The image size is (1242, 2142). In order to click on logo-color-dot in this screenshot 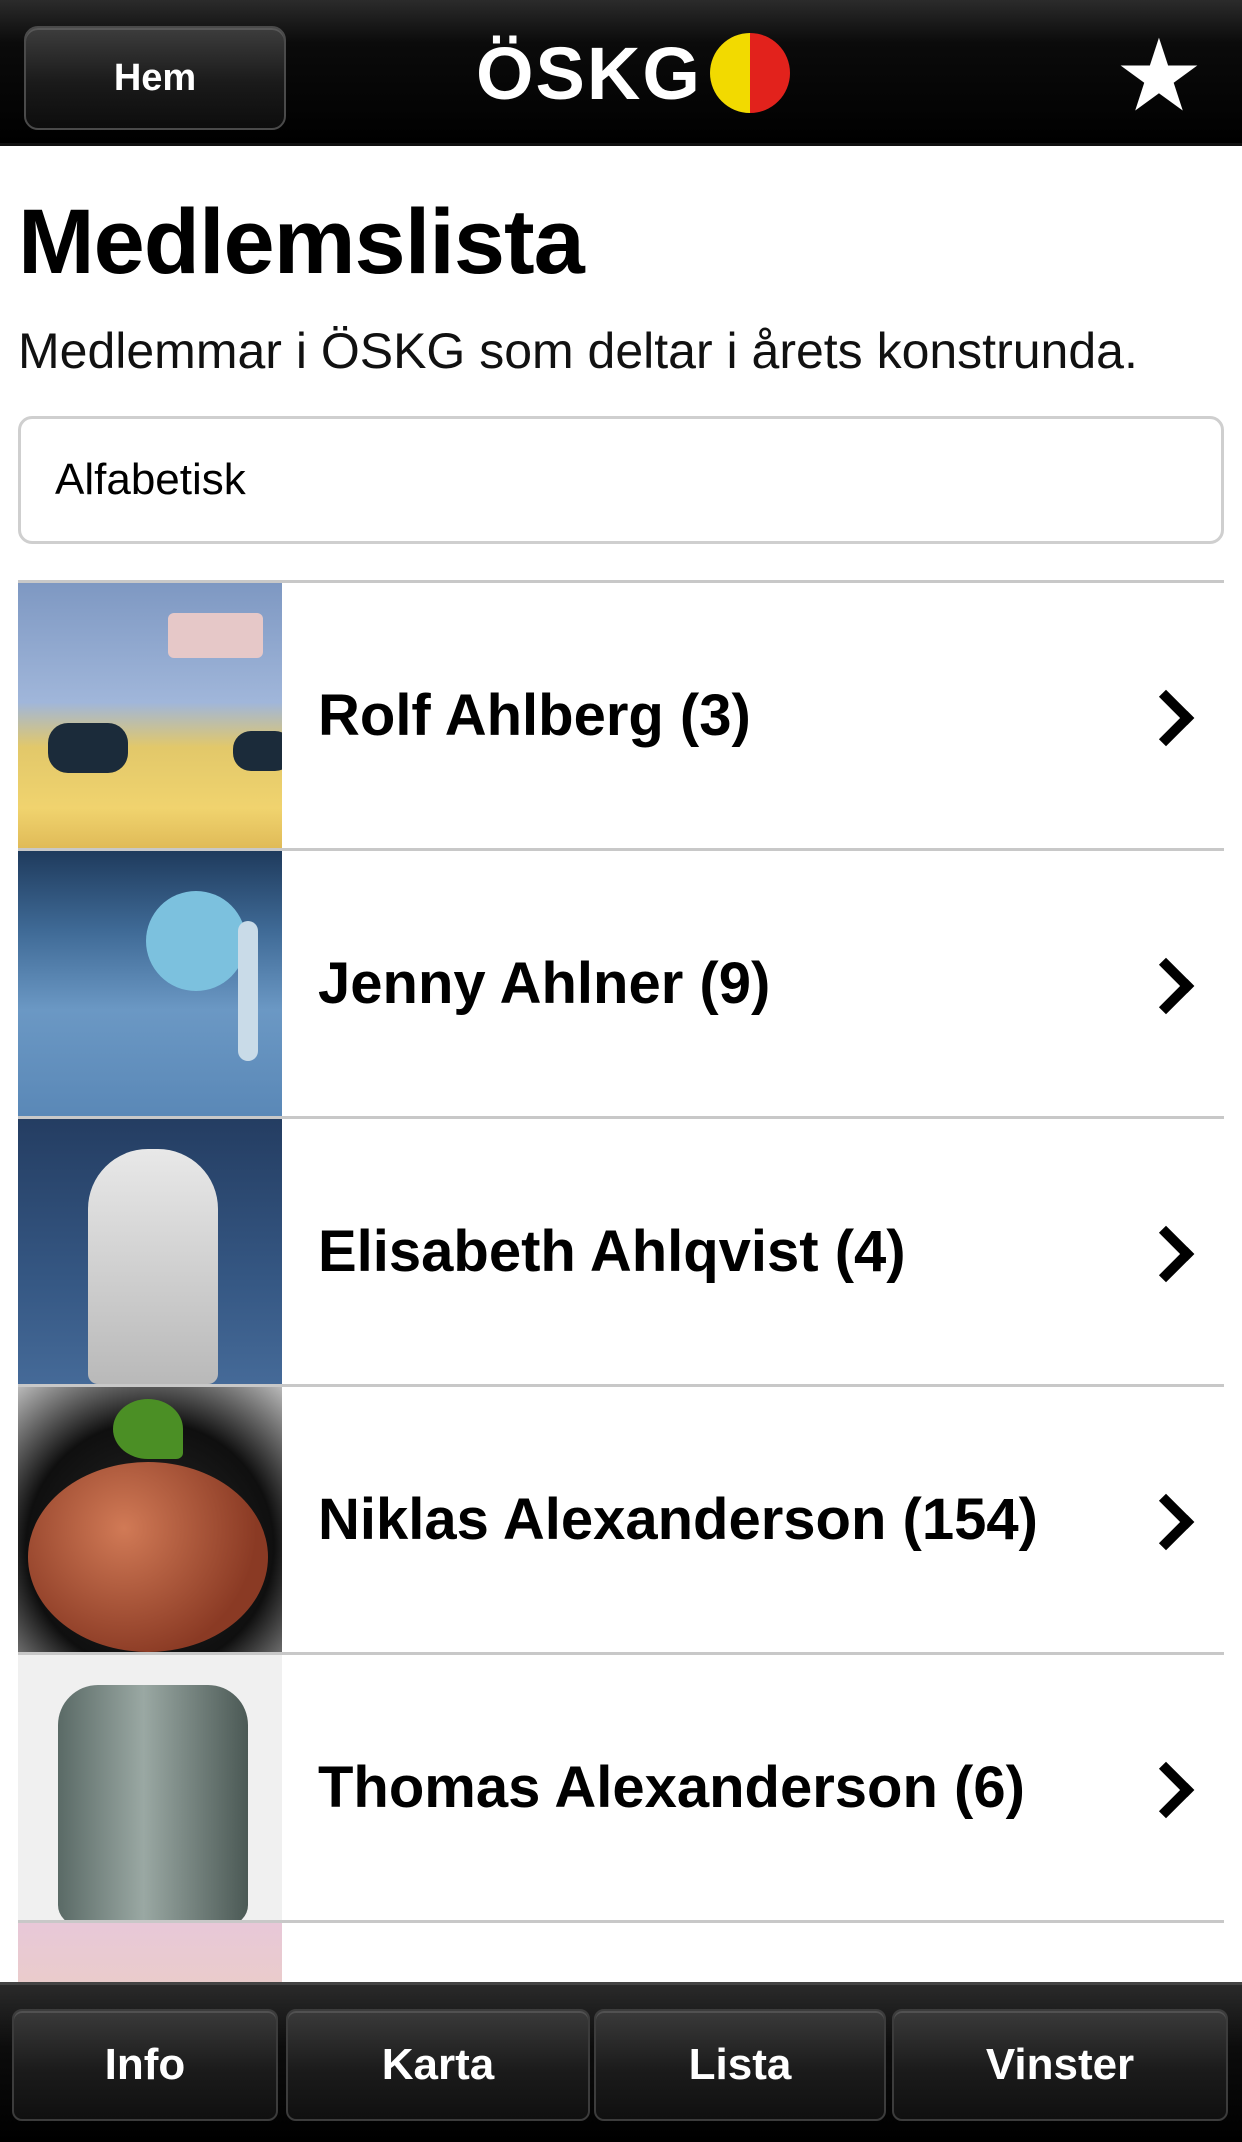, I will do `click(749, 73)`.